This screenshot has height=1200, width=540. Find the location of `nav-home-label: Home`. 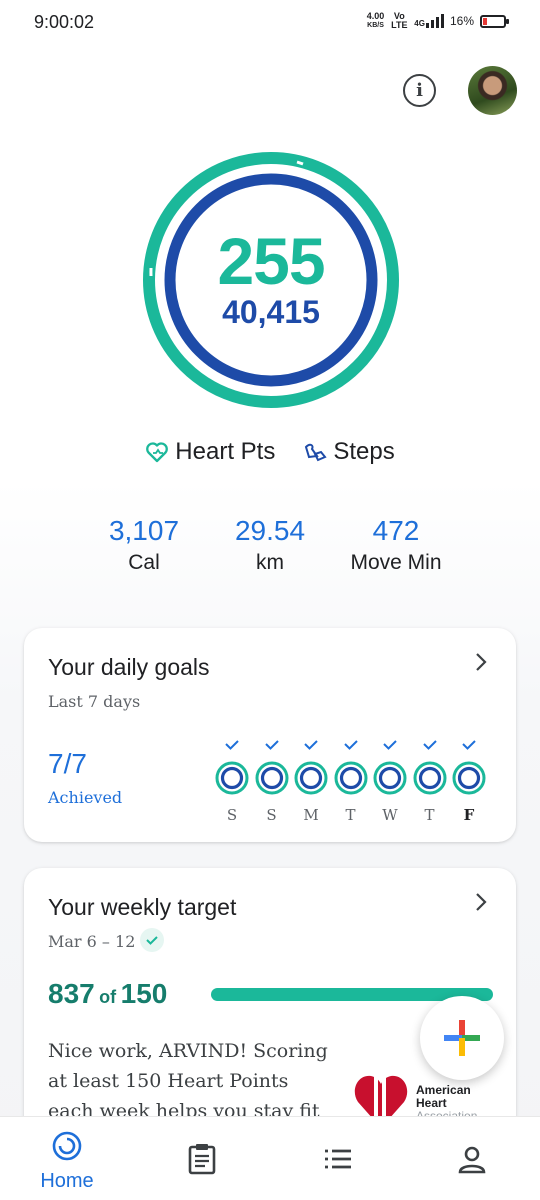

nav-home-label: Home is located at coordinates (67, 1181).